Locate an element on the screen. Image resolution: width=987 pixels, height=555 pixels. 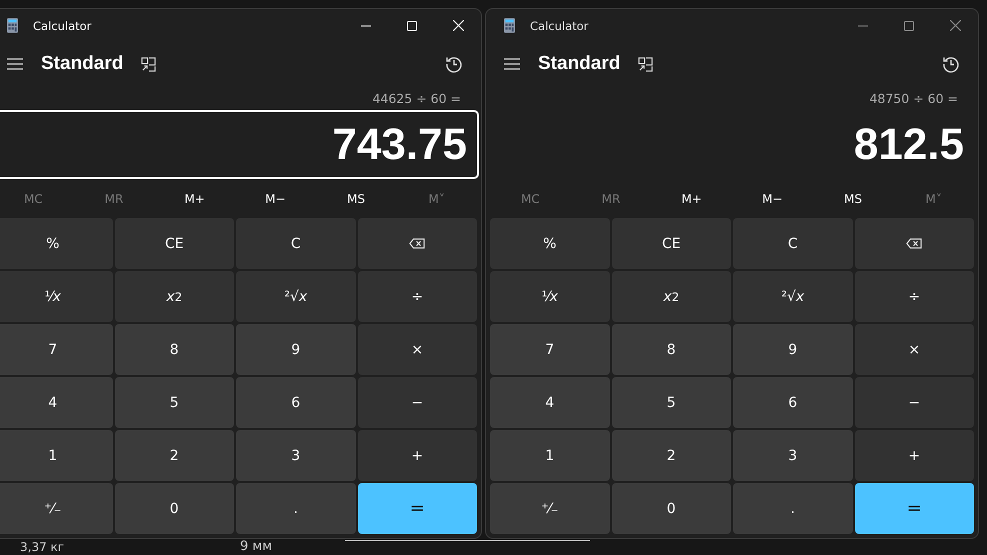
background-text: 3,37 кг is located at coordinates (42, 547).